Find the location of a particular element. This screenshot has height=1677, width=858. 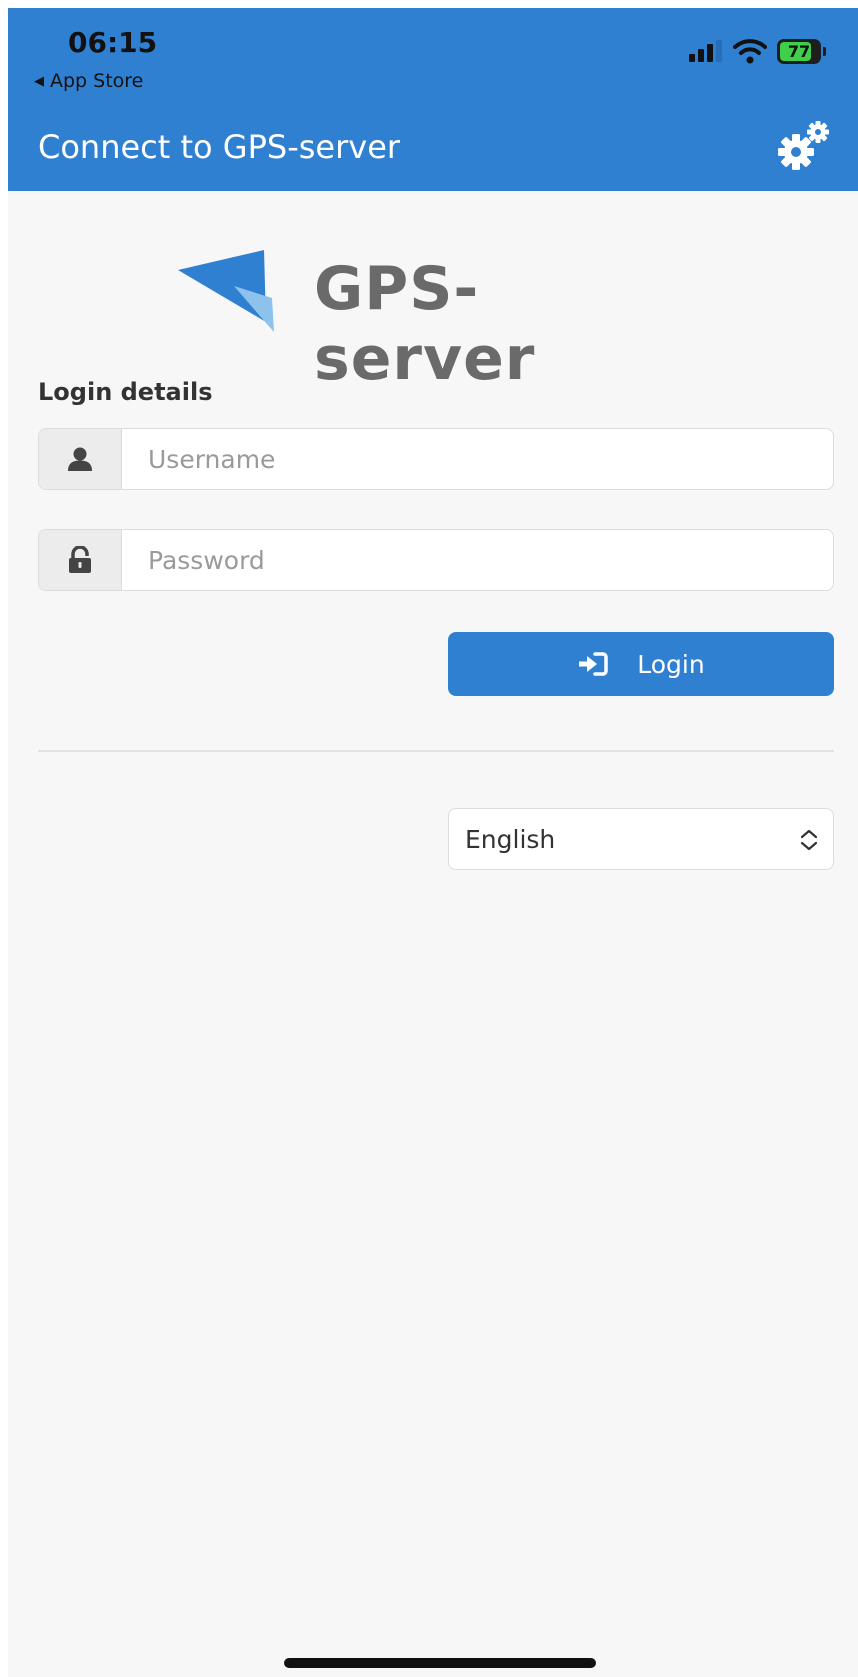

logo-arrow-icon is located at coordinates (226, 291).